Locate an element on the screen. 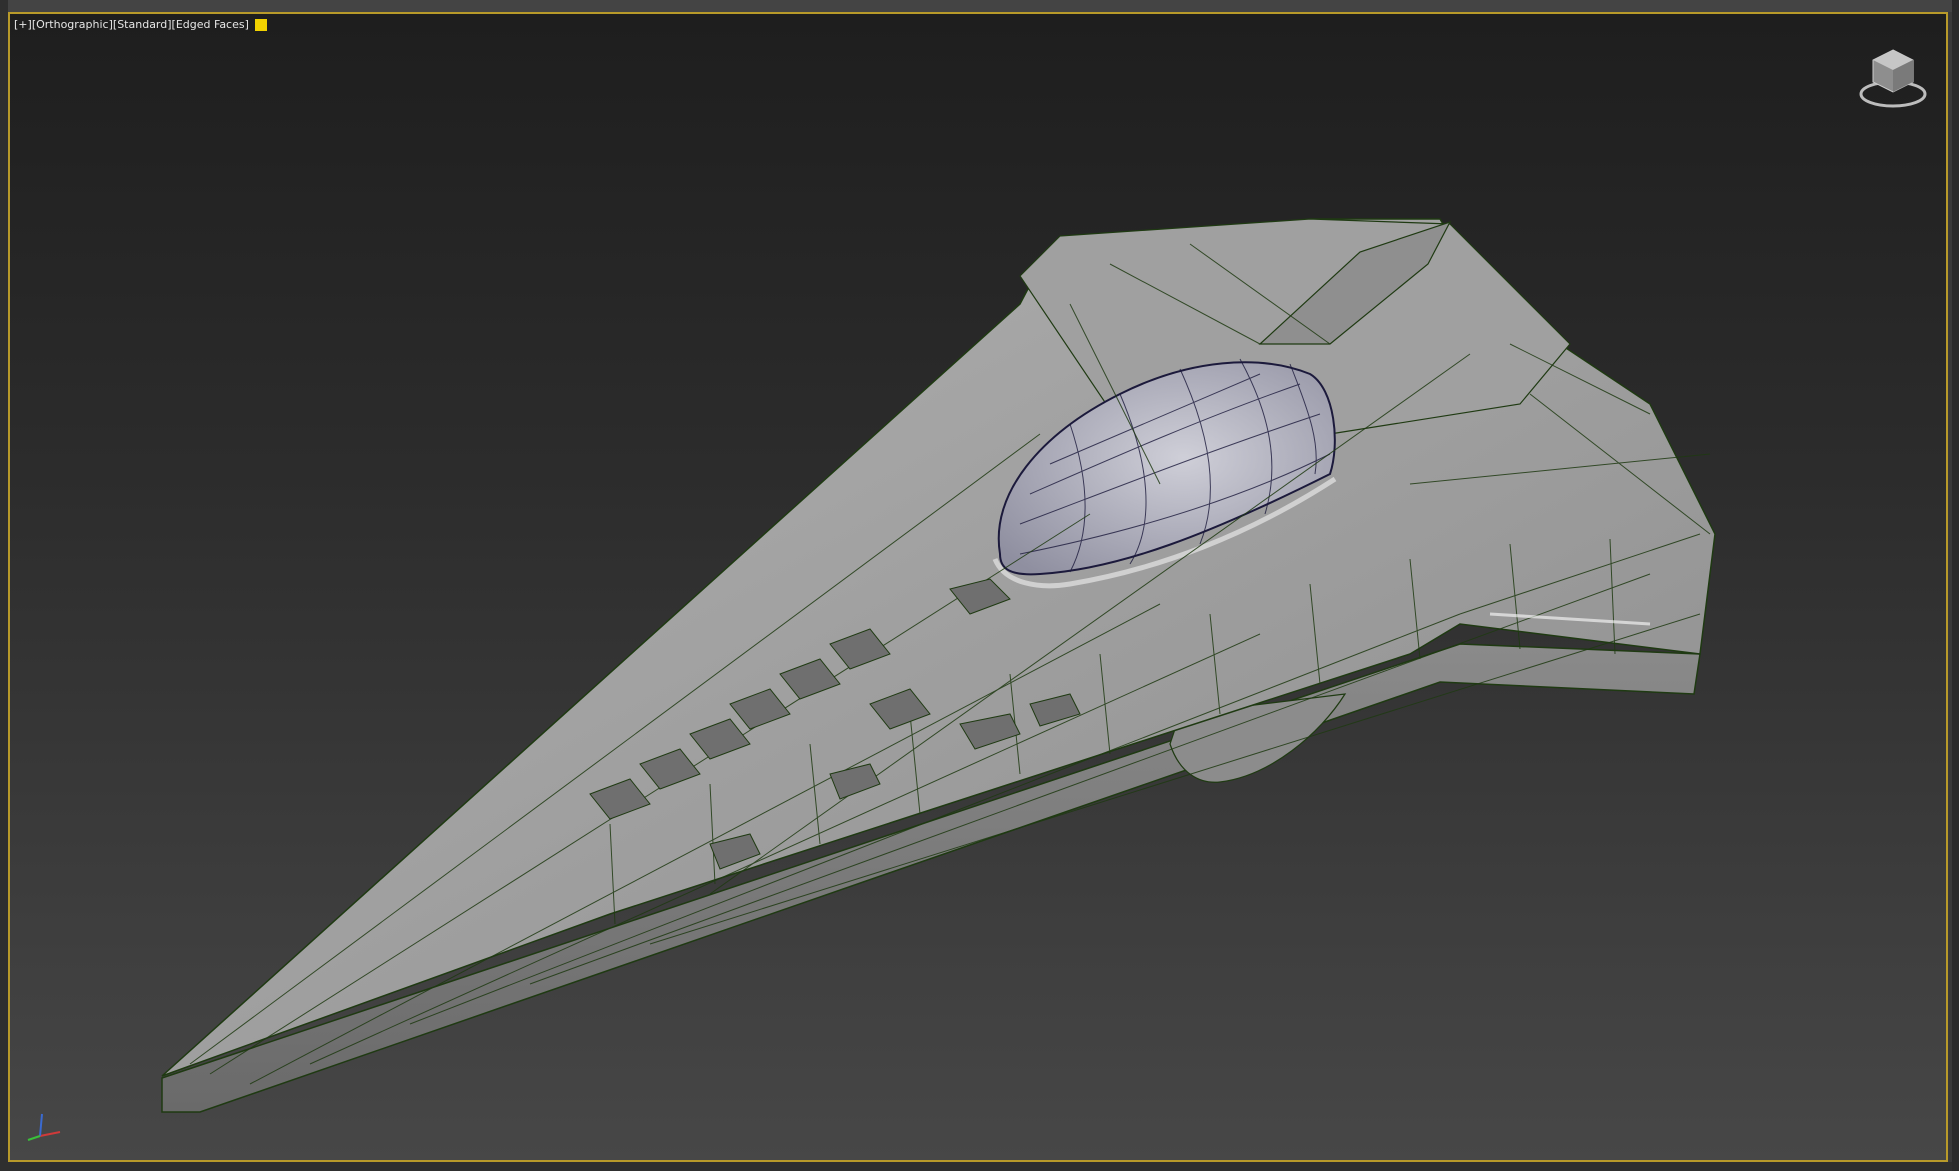 Image resolution: width=1959 pixels, height=1171 pixels. right-panel-edge is located at coordinates (1955, 585).